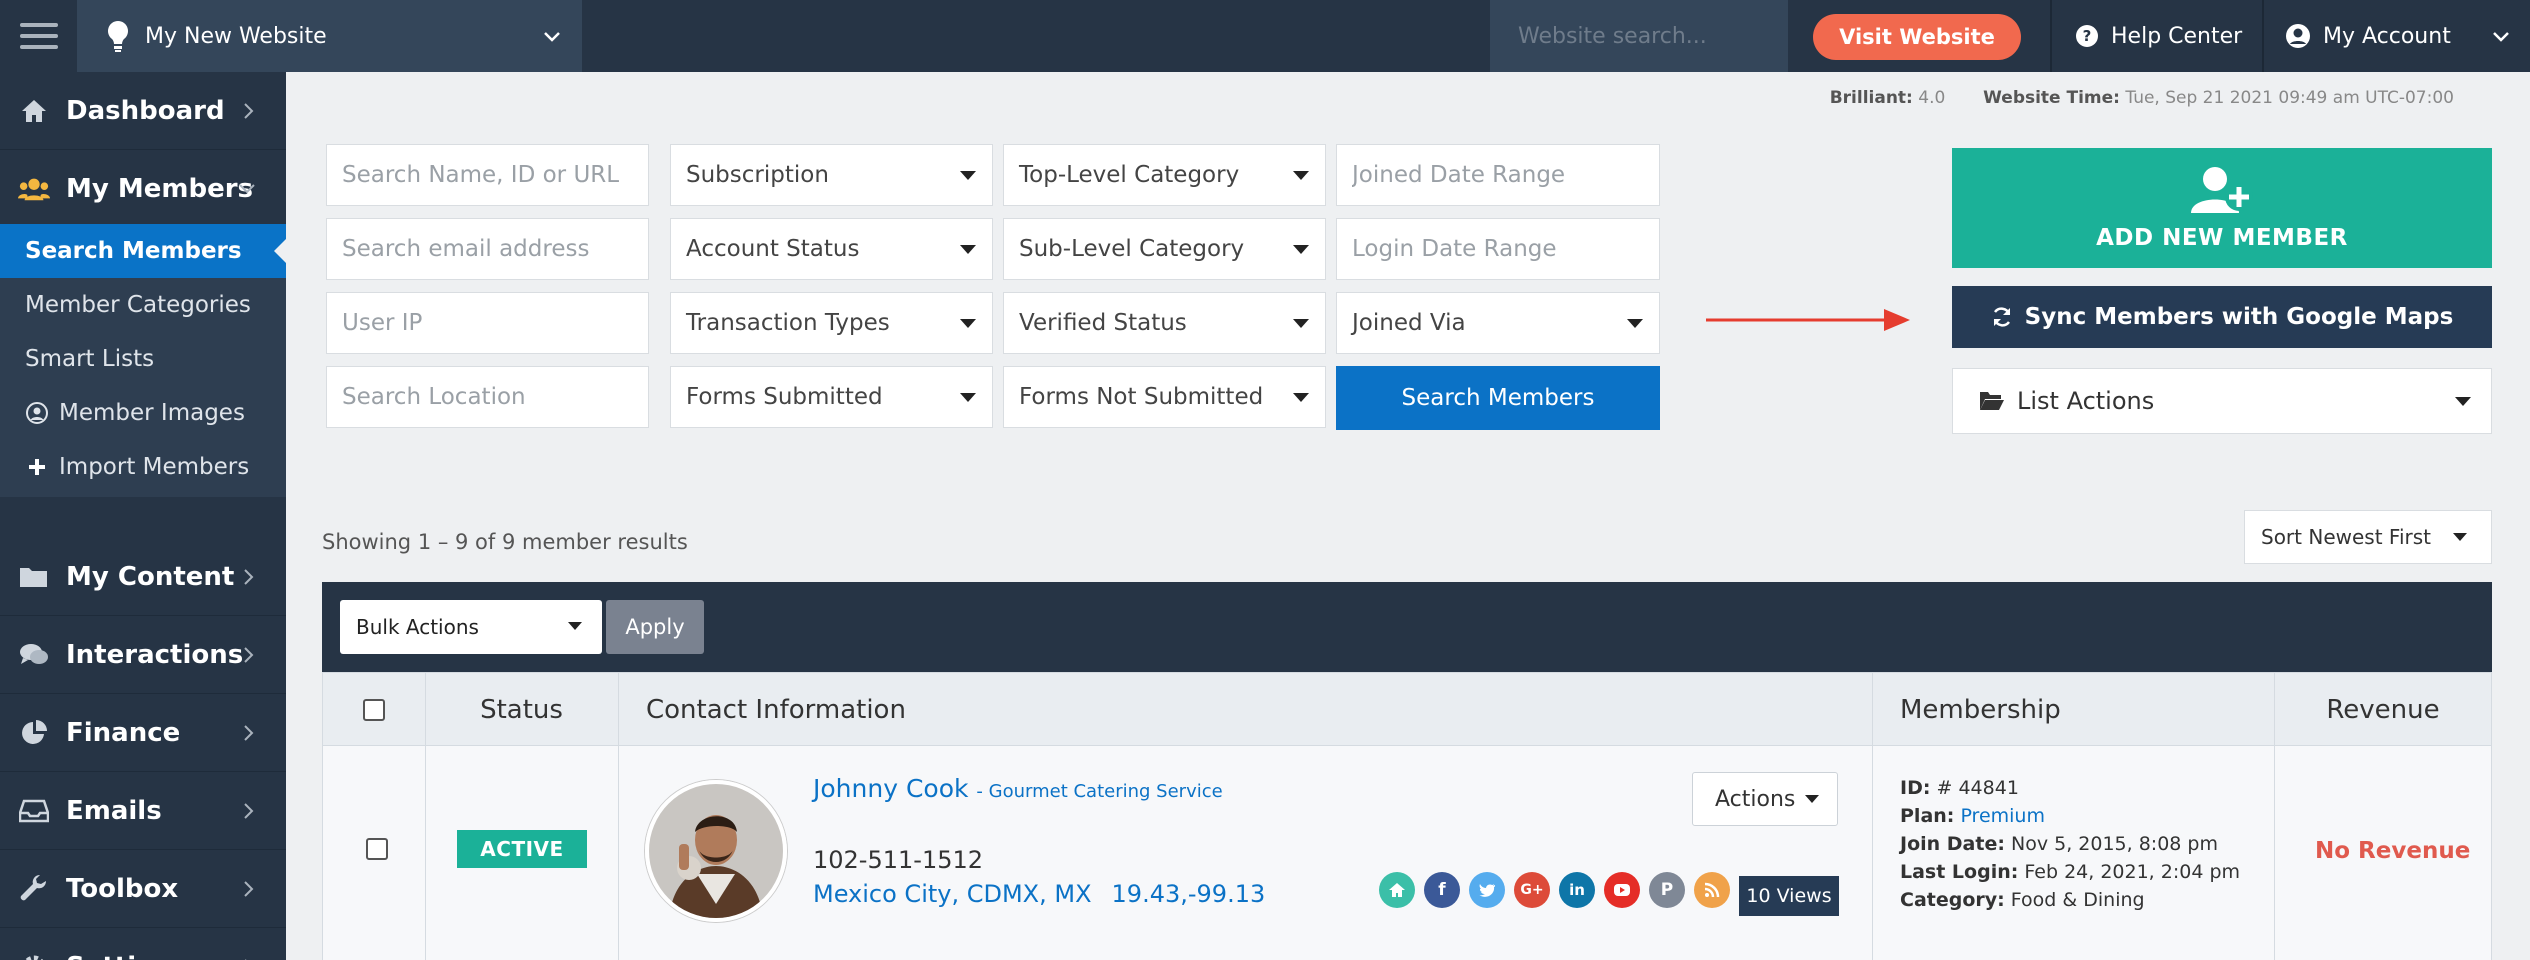  I want to click on apply-button: Apply, so click(655, 627).